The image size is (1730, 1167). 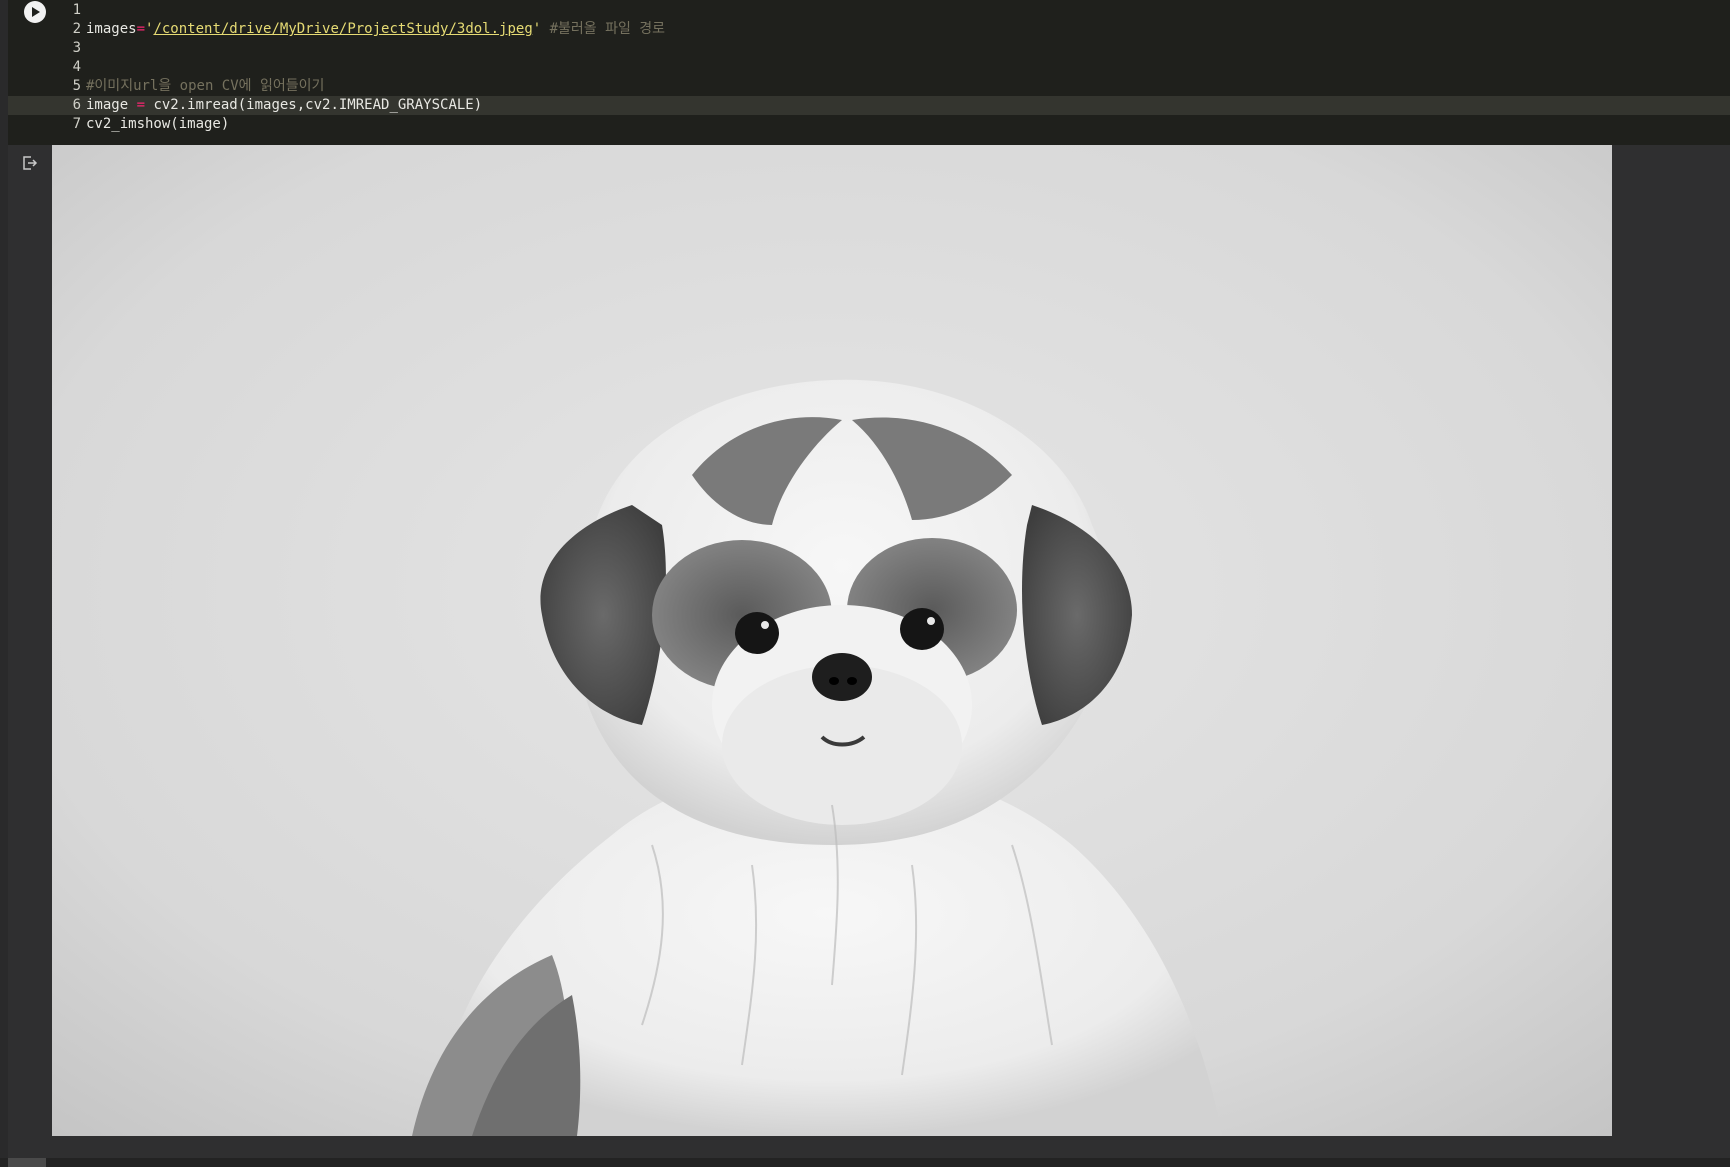 I want to click on run-cell-button, so click(x=35, y=12).